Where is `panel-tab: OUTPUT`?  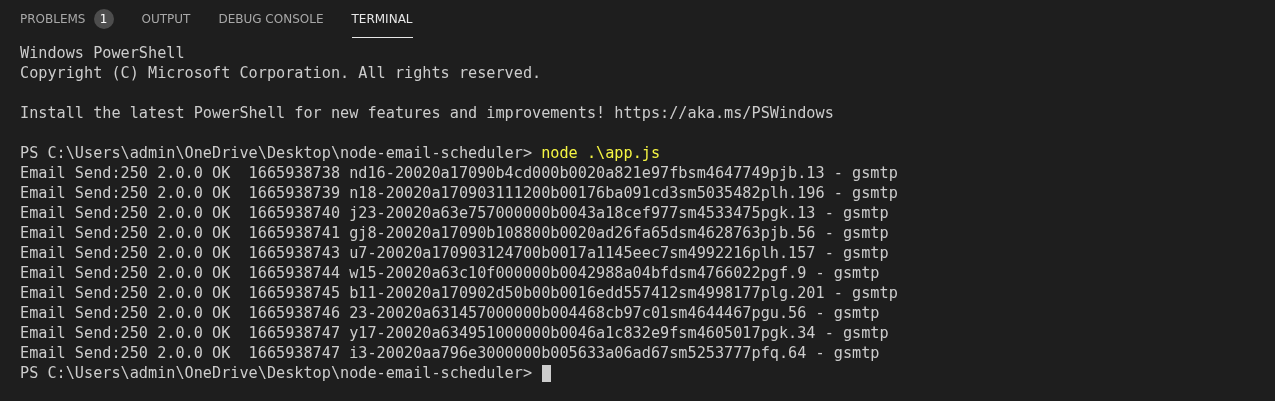
panel-tab: OUTPUT is located at coordinates (166, 19).